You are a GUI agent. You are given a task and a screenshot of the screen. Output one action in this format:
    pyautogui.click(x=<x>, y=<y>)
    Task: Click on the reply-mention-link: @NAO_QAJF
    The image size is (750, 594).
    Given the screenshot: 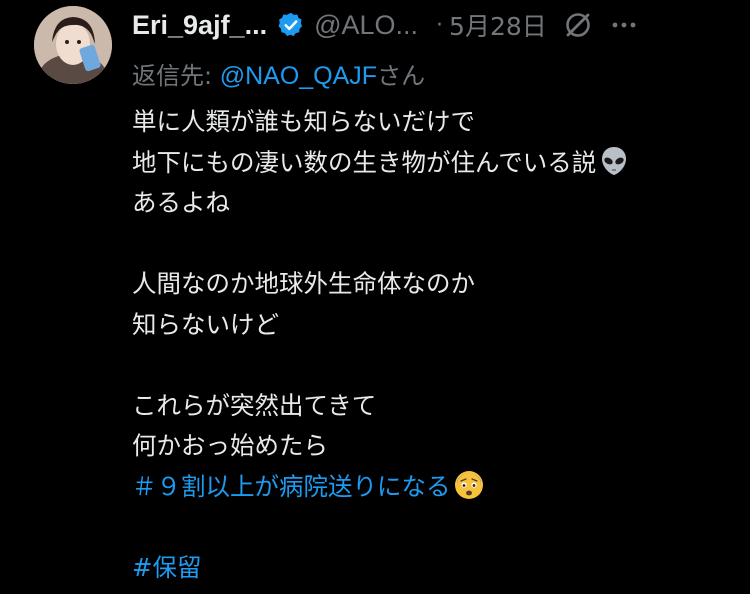 What is the action you would take?
    pyautogui.click(x=298, y=76)
    